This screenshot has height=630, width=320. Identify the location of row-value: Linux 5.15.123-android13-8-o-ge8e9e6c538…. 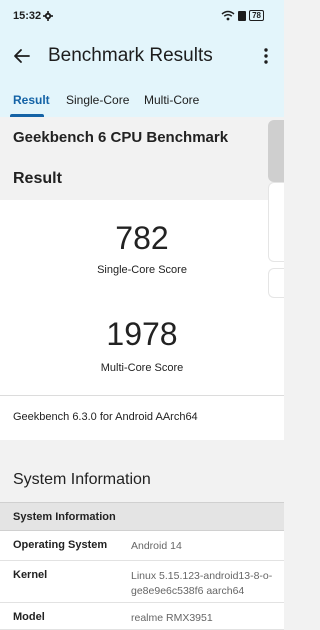
(202, 583).